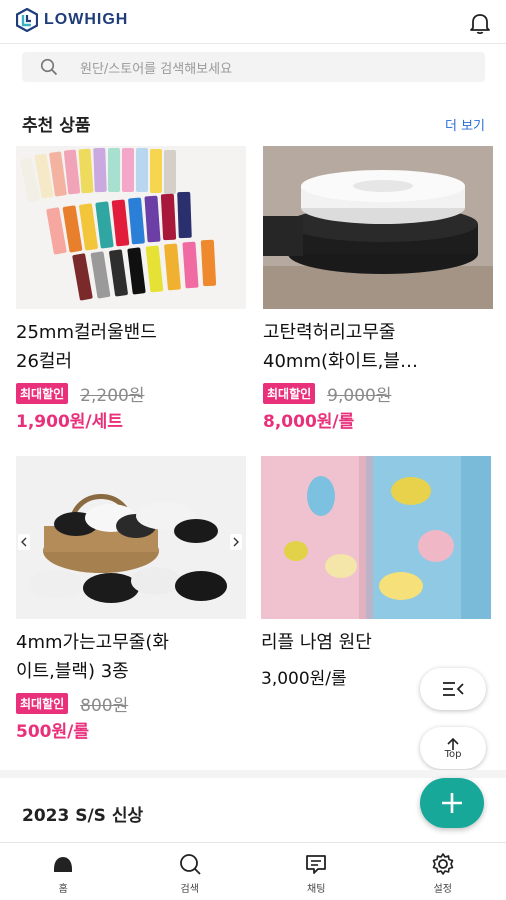 The width and height of the screenshot is (506, 900). I want to click on discount-row: 최대할인 9,000원, so click(327, 393).